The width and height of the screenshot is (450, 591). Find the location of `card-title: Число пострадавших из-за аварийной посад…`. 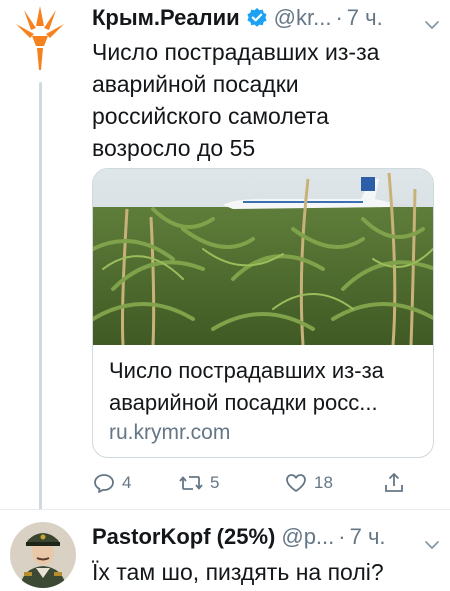

card-title: Число пострадавших из-за аварийной посад… is located at coordinates (246, 386).